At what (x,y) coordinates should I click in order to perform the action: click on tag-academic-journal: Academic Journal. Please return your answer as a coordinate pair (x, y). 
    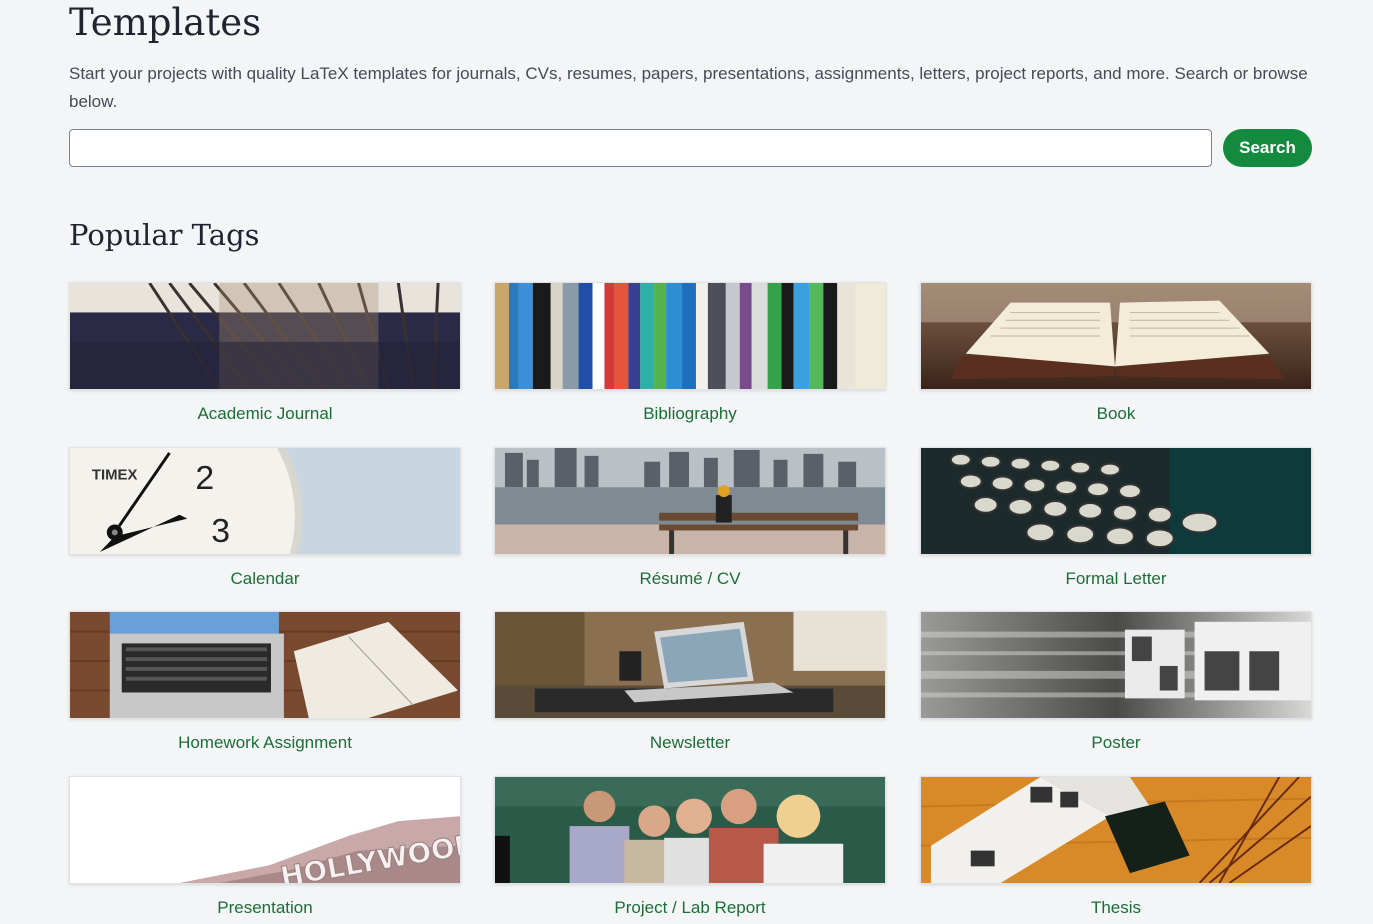
    Looking at the image, I should click on (265, 357).